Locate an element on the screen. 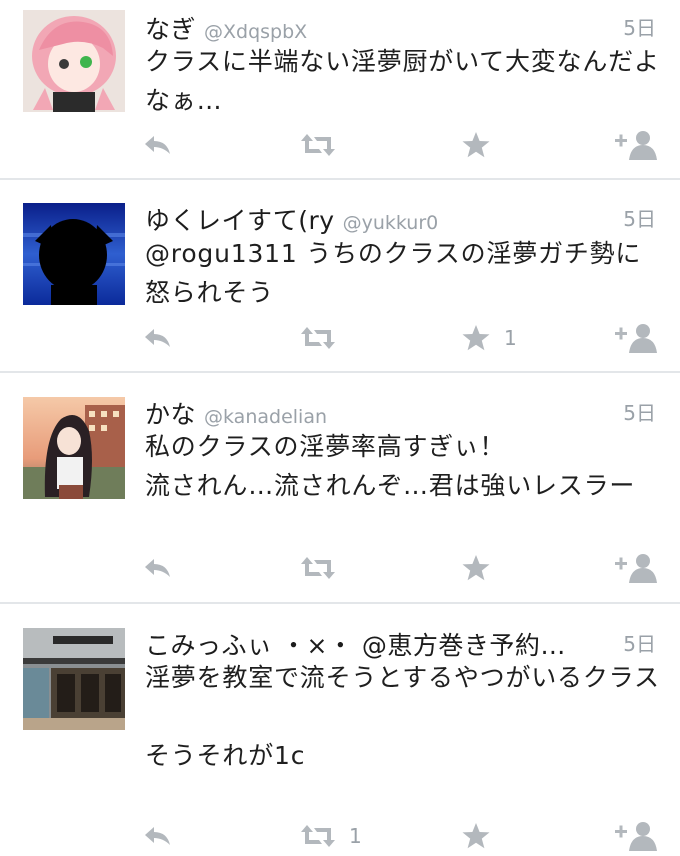 The image size is (680, 856). tweet-header: こみっふぃ ・×・ @恵方巻き予約… 5日 is located at coordinates (400, 643).